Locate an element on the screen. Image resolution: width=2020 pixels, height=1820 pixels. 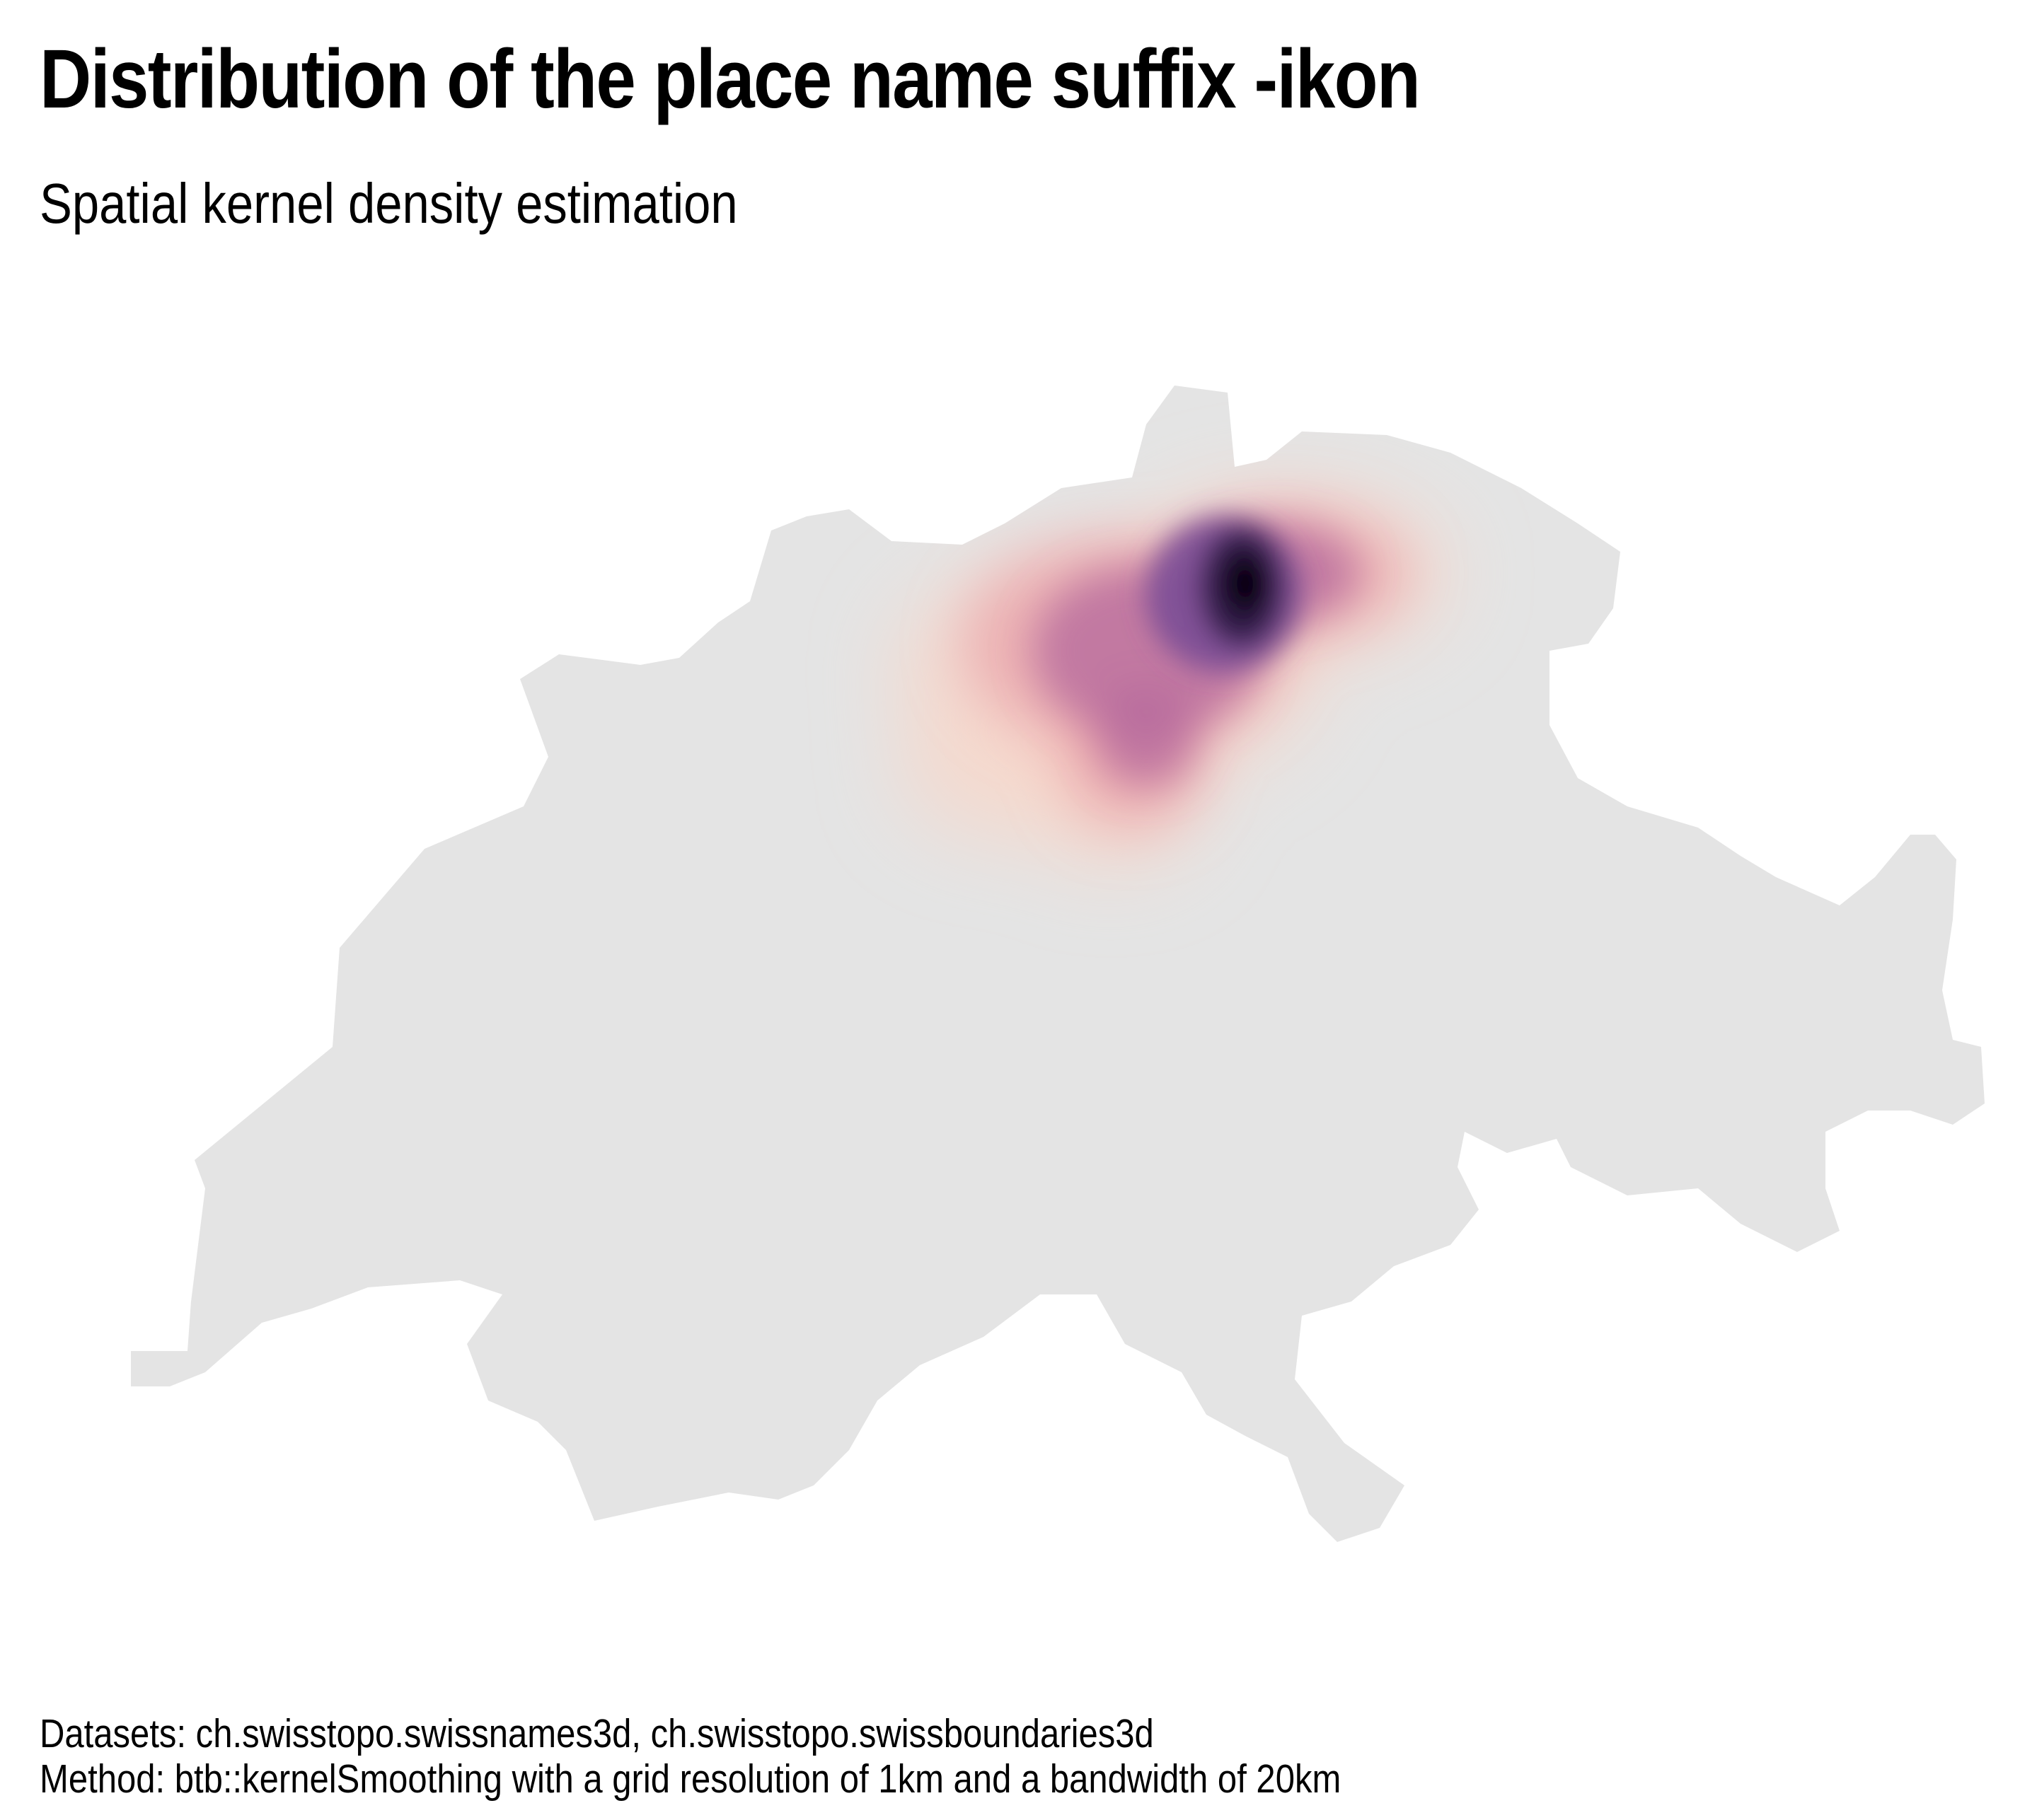
density-core-band is located at coordinates (1224, 594).